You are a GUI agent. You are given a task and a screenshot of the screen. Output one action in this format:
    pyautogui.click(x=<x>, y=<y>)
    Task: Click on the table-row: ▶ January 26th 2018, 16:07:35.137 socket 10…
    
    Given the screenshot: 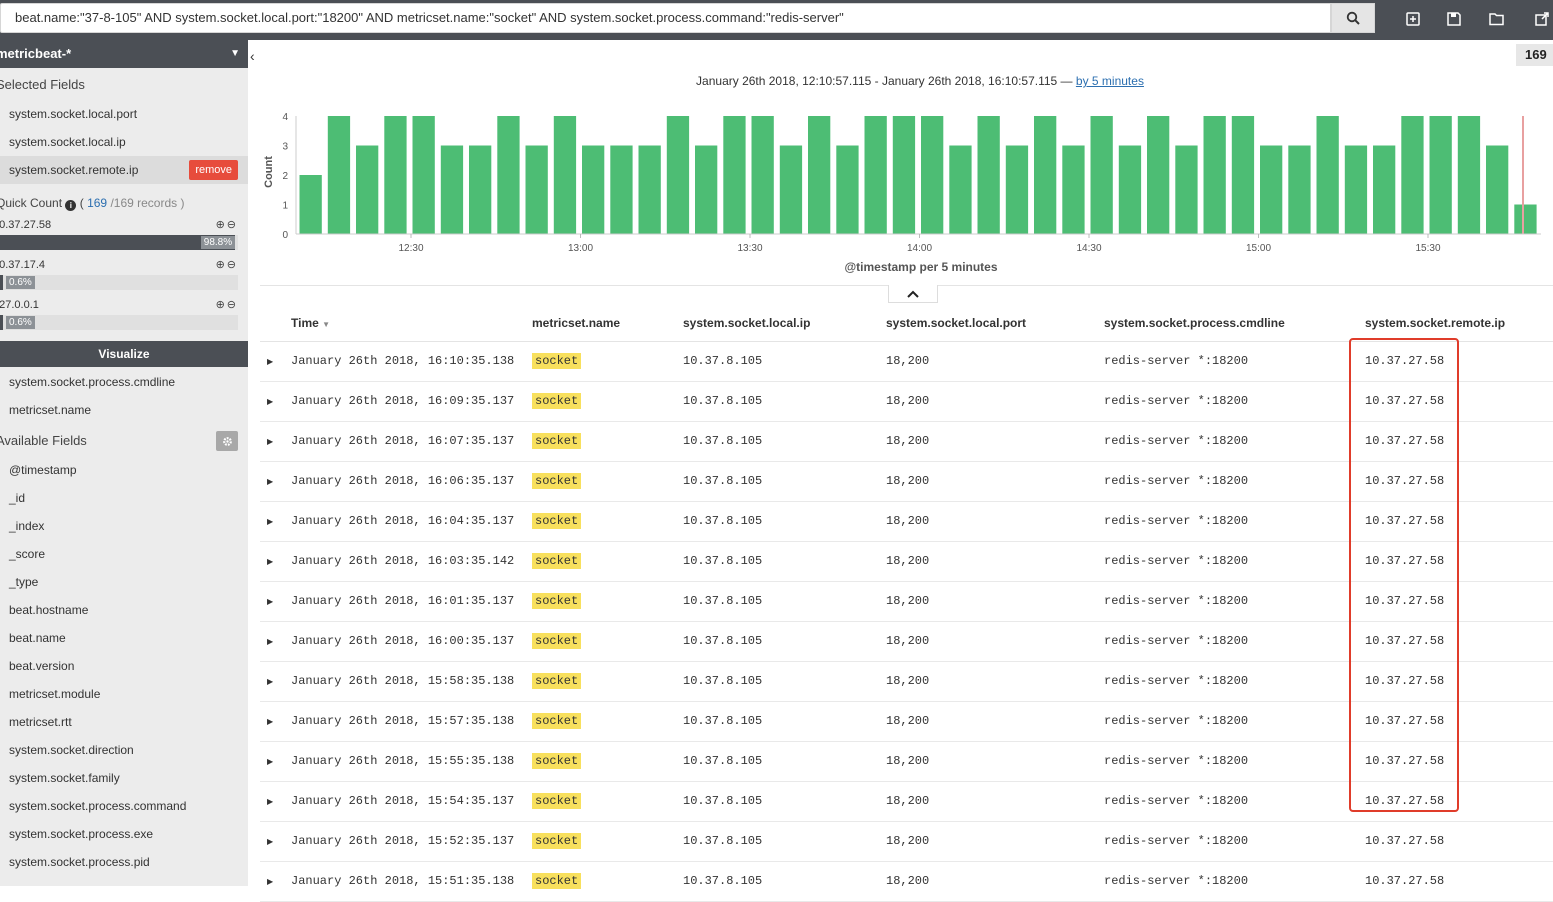 What is the action you would take?
    pyautogui.click(x=906, y=441)
    